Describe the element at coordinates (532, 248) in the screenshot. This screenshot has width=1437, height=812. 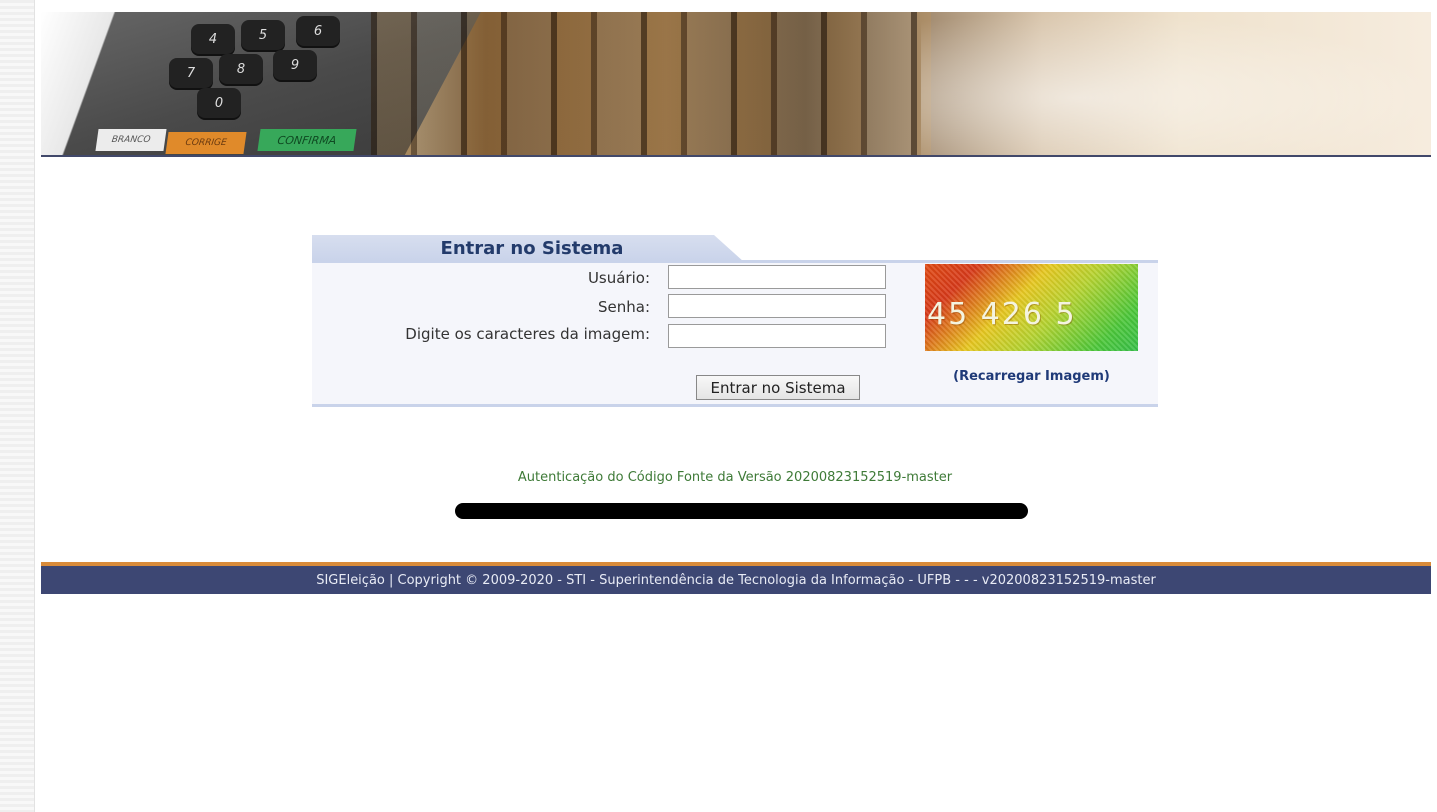
I see `login-title: Entrar no Sistema` at that location.